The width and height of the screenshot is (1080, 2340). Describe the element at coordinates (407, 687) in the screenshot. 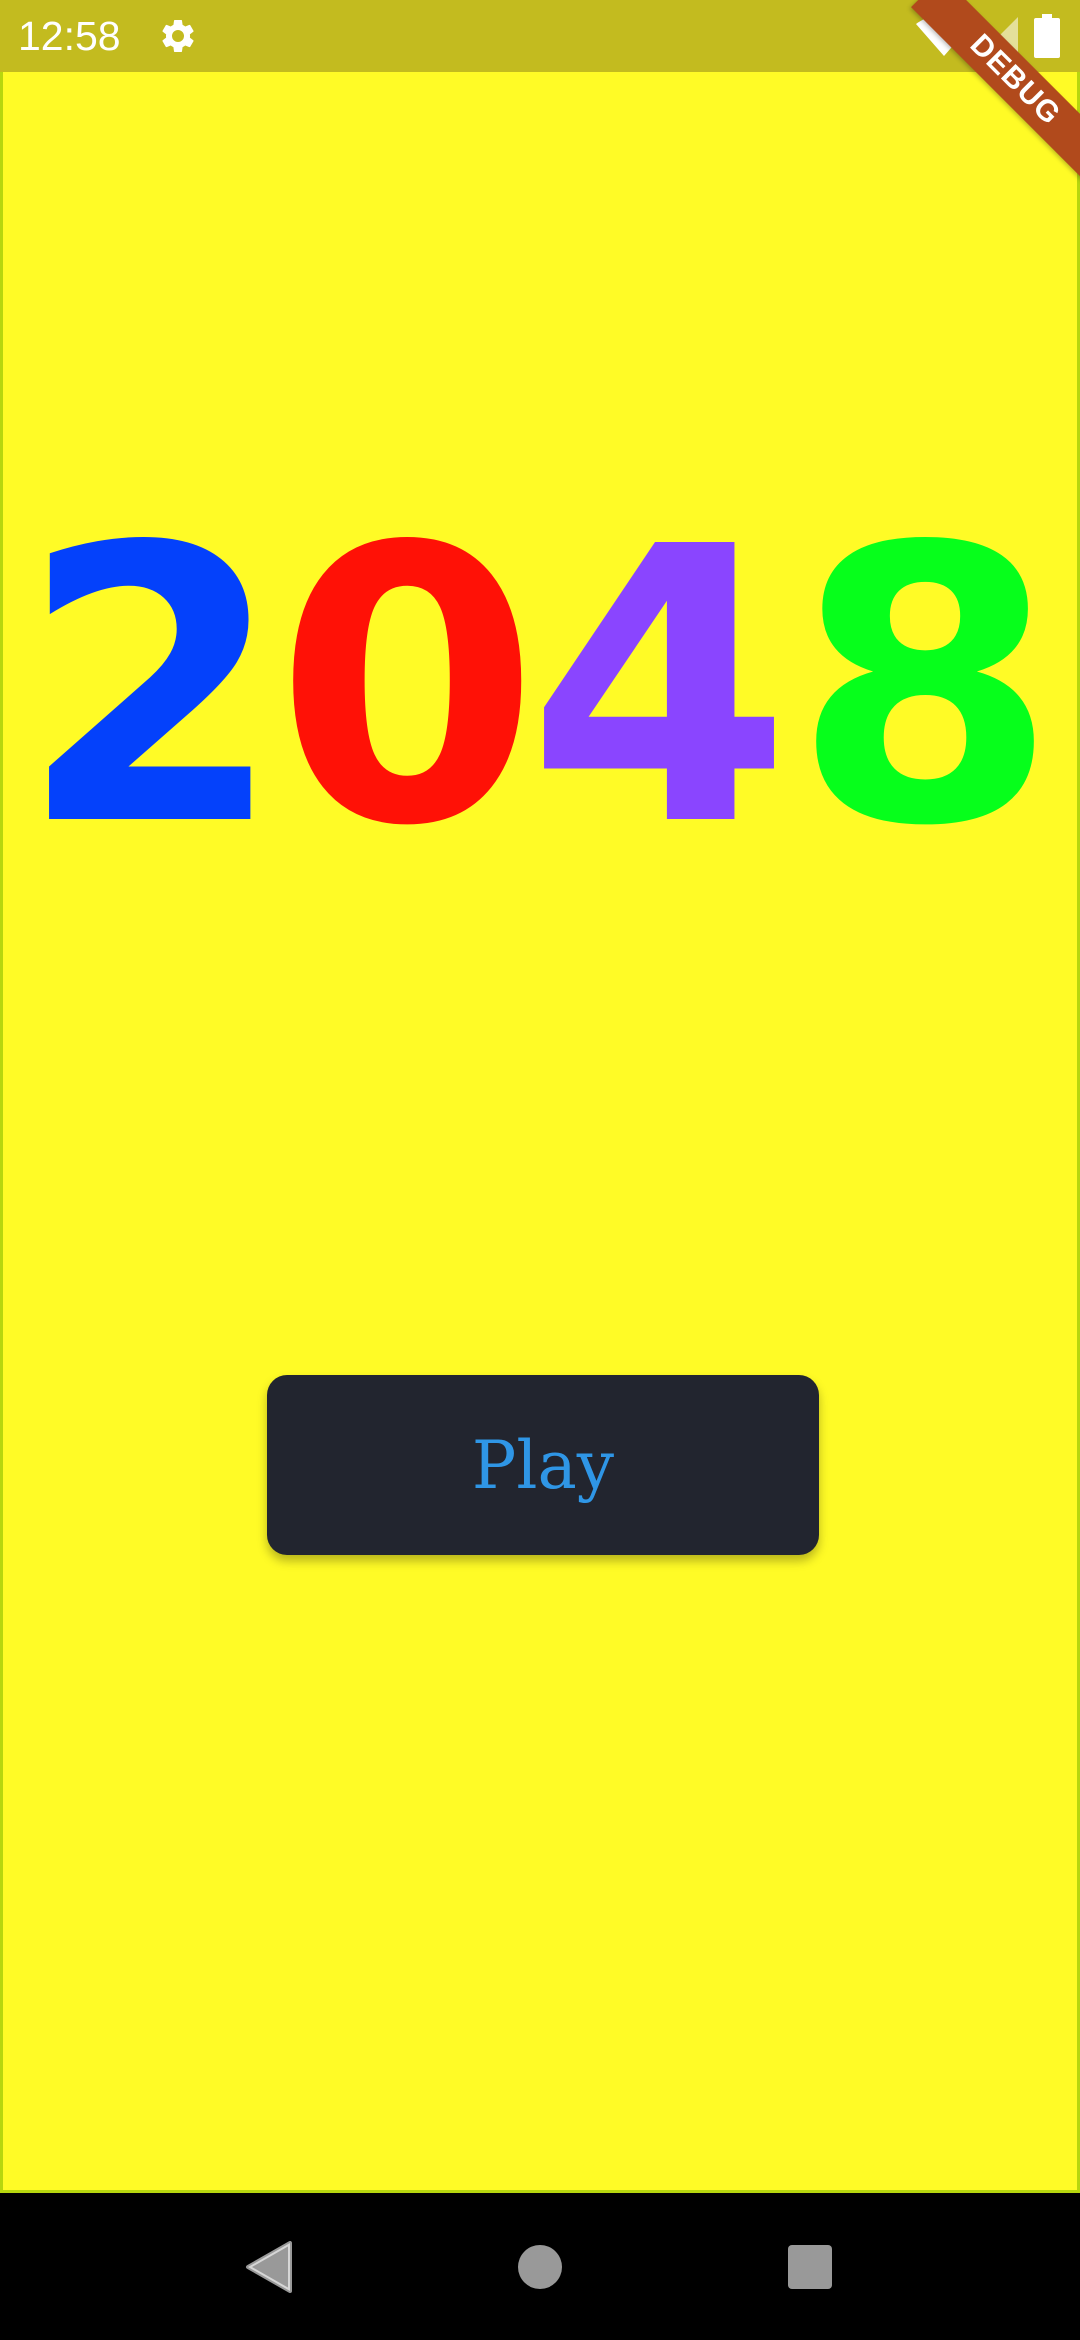

I see `title-digit: 0` at that location.